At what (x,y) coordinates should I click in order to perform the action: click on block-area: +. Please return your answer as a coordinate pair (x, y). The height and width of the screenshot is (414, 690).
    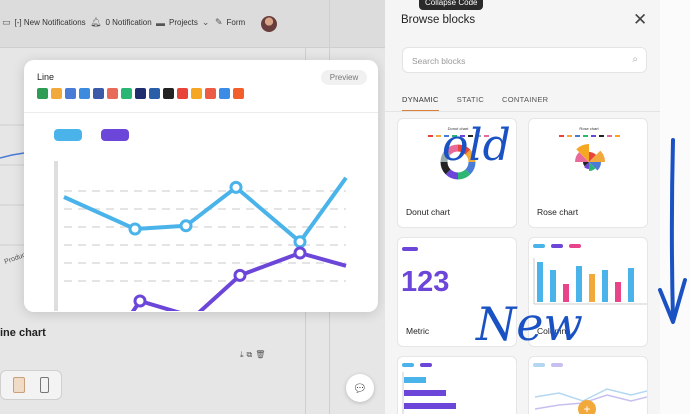
    Looking at the image, I should click on (588, 385).